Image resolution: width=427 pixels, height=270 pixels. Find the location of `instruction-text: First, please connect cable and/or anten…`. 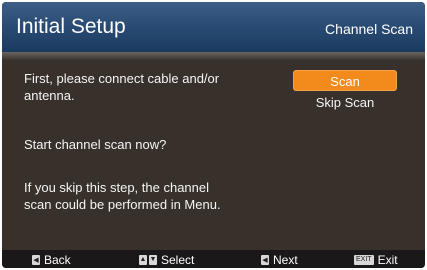

instruction-text: First, please connect cable and/or anten… is located at coordinates (122, 87).